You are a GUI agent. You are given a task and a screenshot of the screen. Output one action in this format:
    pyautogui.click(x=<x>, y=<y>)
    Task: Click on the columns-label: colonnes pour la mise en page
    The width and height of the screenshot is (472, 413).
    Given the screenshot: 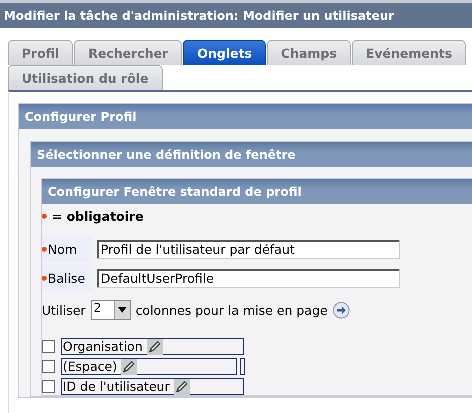 What is the action you would take?
    pyautogui.click(x=232, y=310)
    